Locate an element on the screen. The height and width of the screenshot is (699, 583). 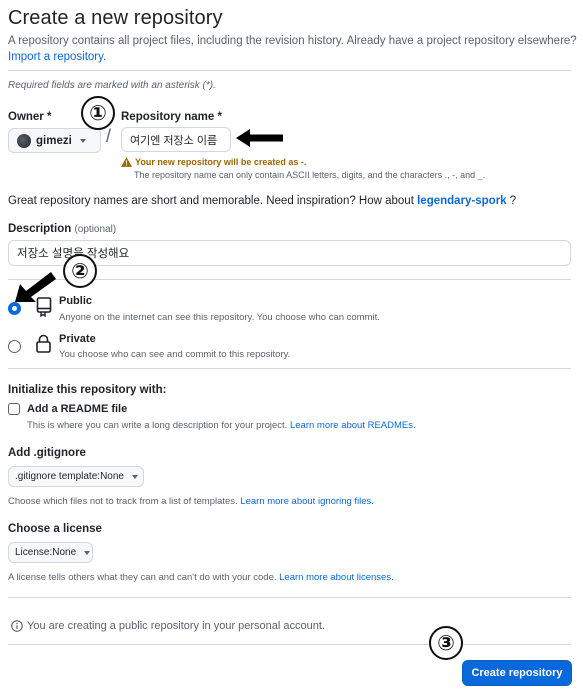
suggested-name-link: legendary-spork is located at coordinates (461, 201).